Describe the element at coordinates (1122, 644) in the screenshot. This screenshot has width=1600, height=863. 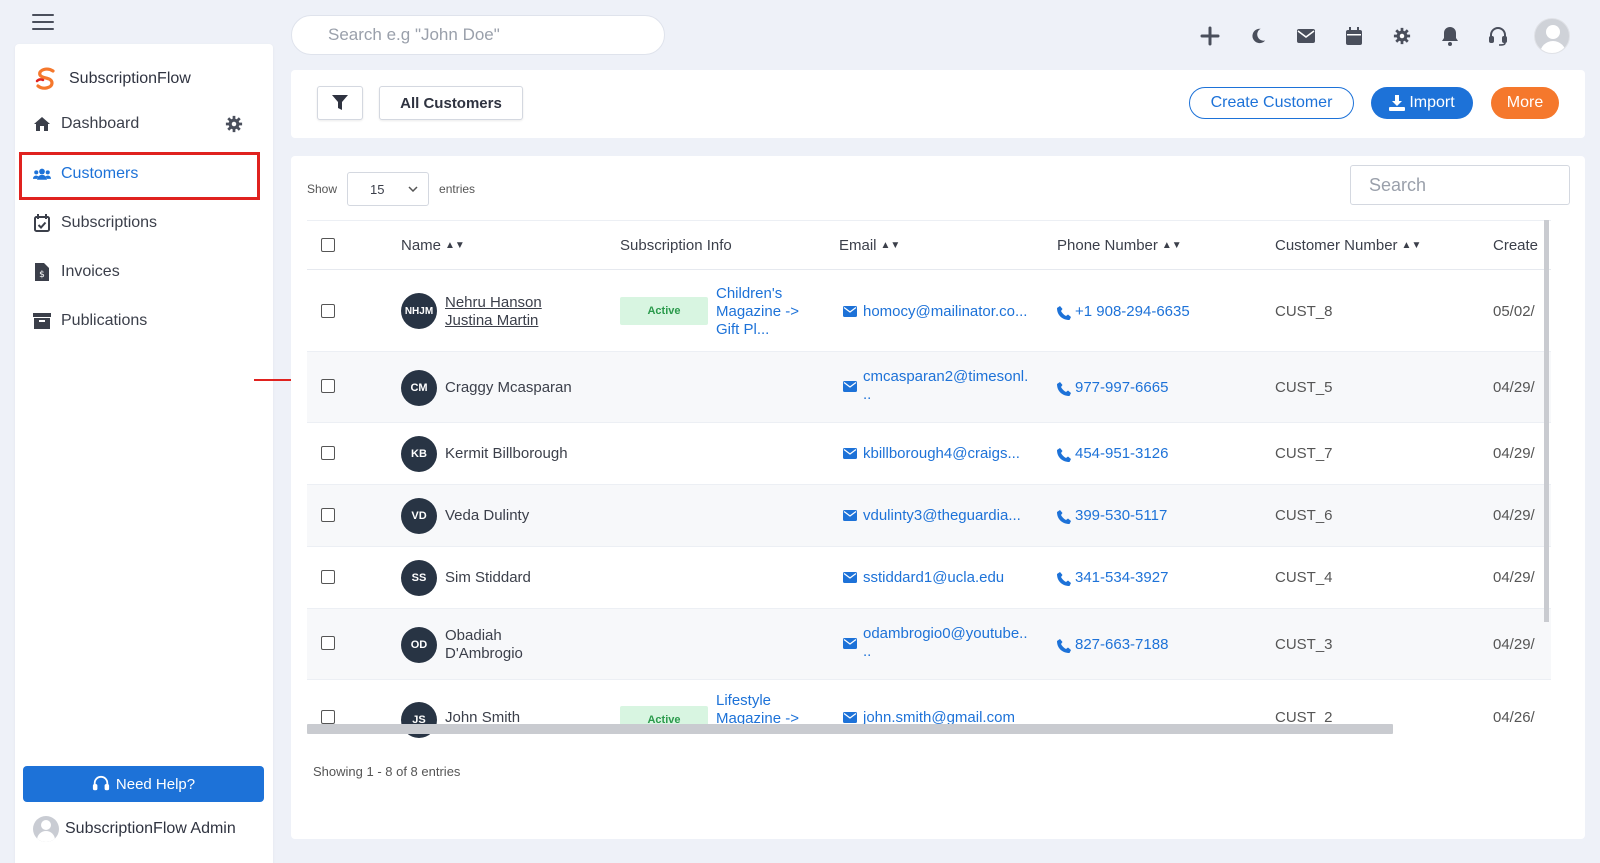
I see `phone-value: 827-663-7188` at that location.